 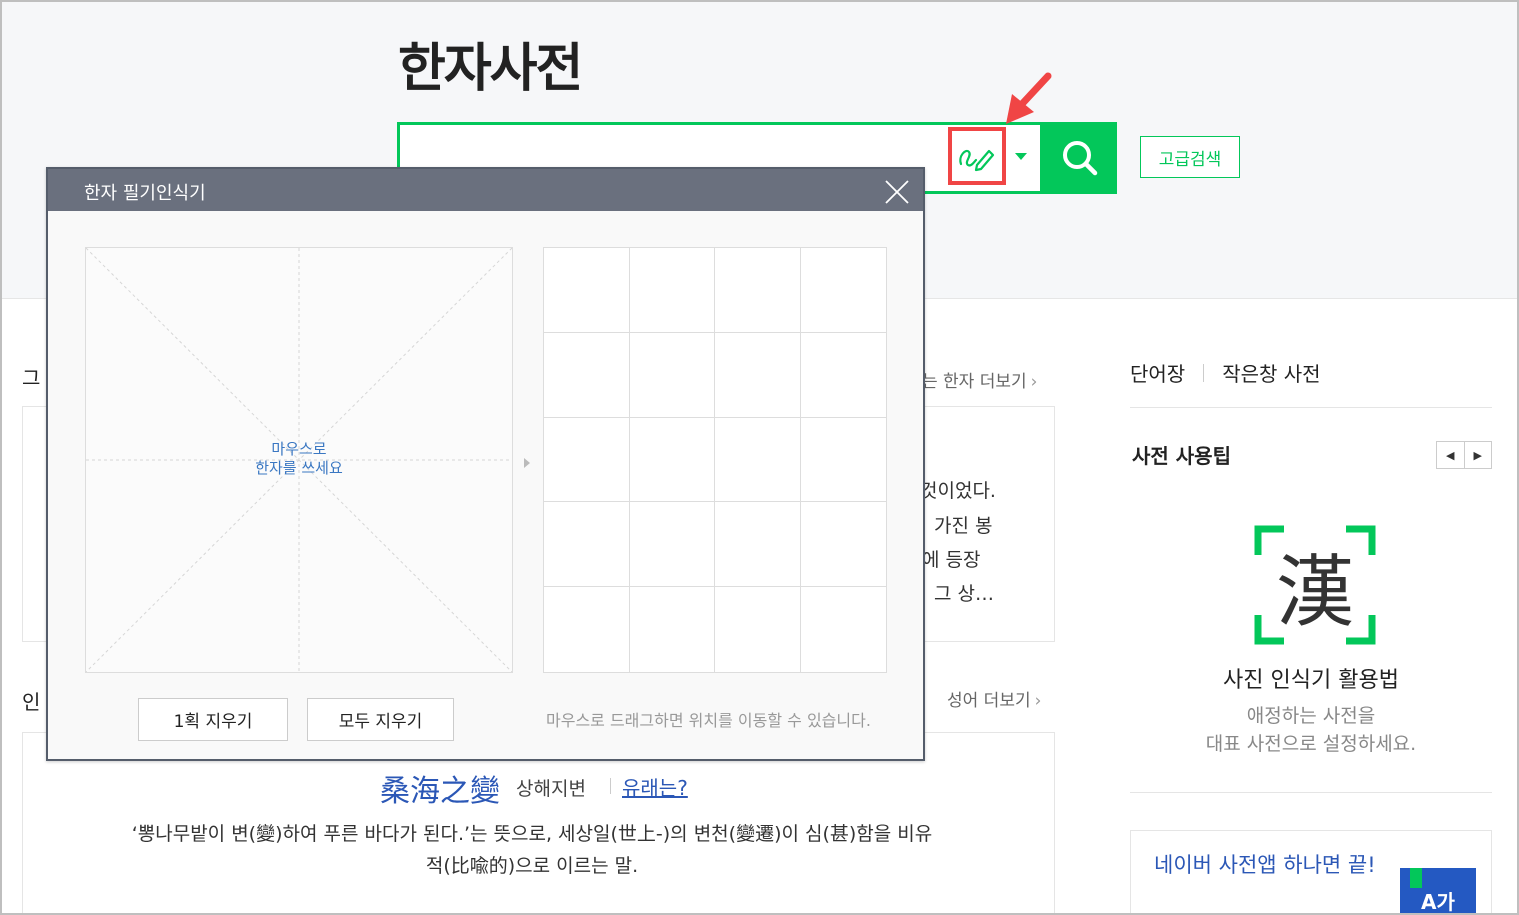 What do you see at coordinates (1311, 678) in the screenshot?
I see `tip-subtitle: 사진 인식기 활용법` at bounding box center [1311, 678].